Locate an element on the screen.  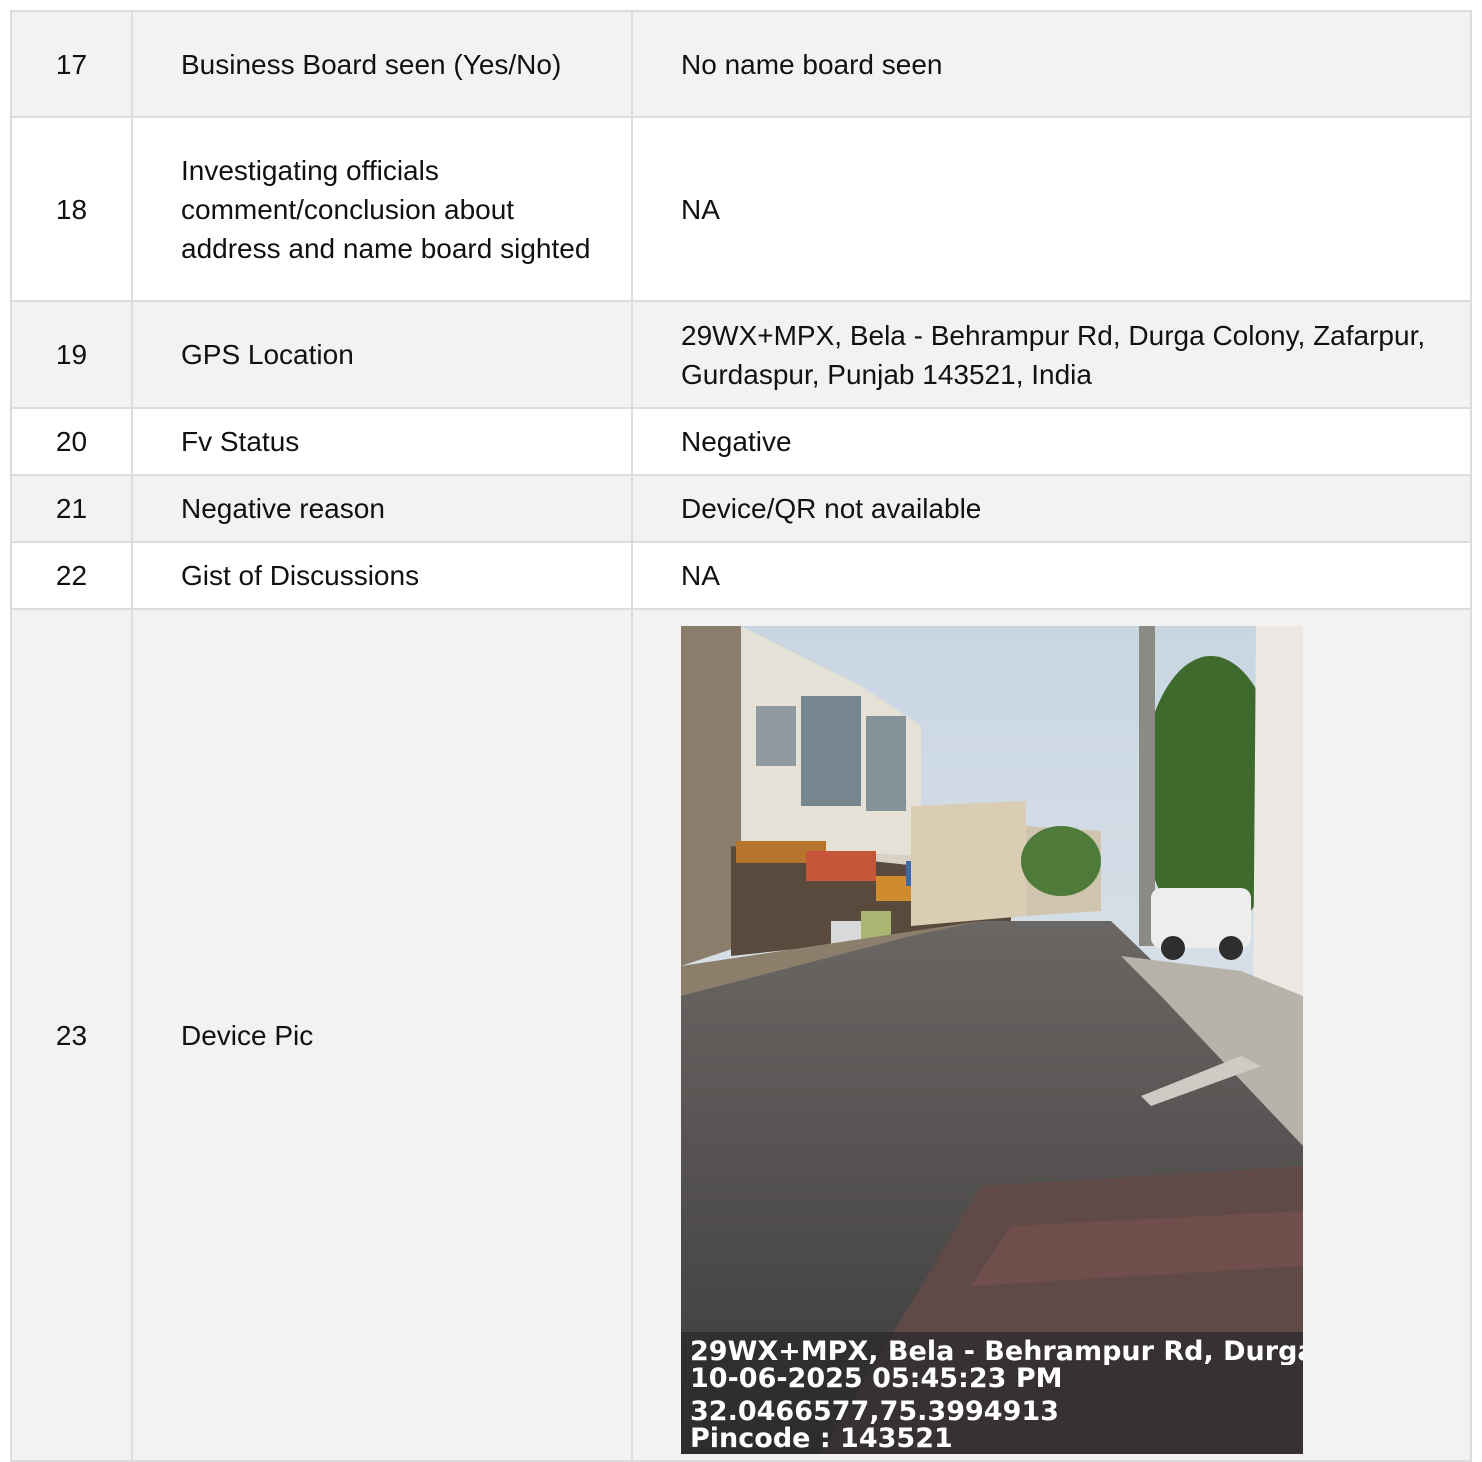
row-label: Negative reason is located at coordinates (382, 508).